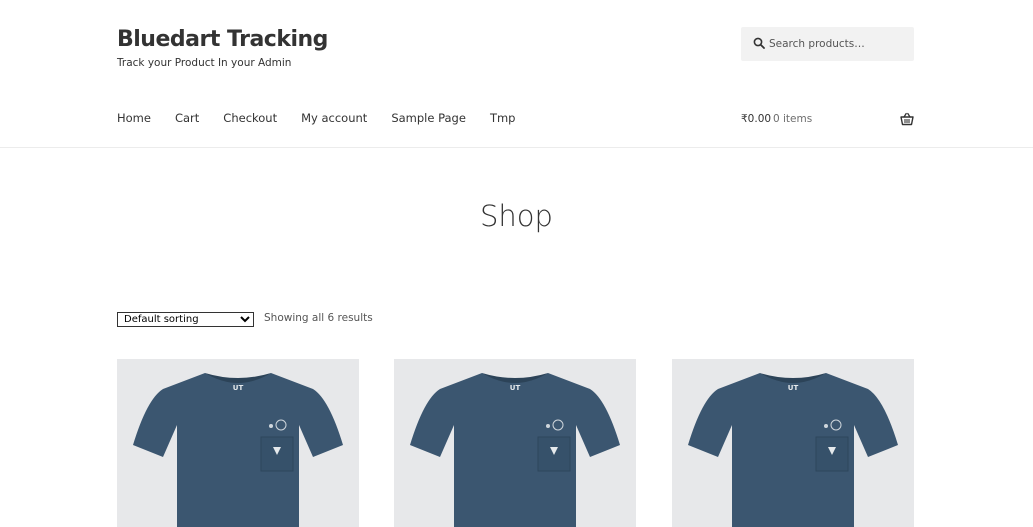 The image size is (1033, 527). Describe the element at coordinates (759, 43) in the screenshot. I see `search-icon` at that location.